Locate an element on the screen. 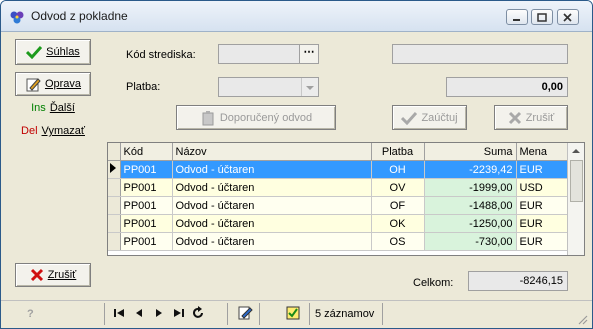  close-button is located at coordinates (568, 17).